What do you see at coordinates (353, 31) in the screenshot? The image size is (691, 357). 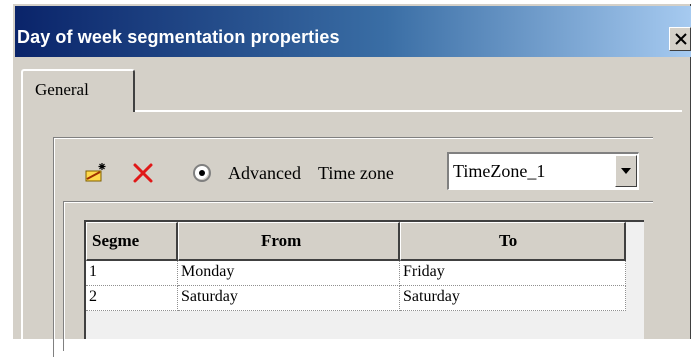 I see `title-bar: Day of week segmentation properties` at bounding box center [353, 31].